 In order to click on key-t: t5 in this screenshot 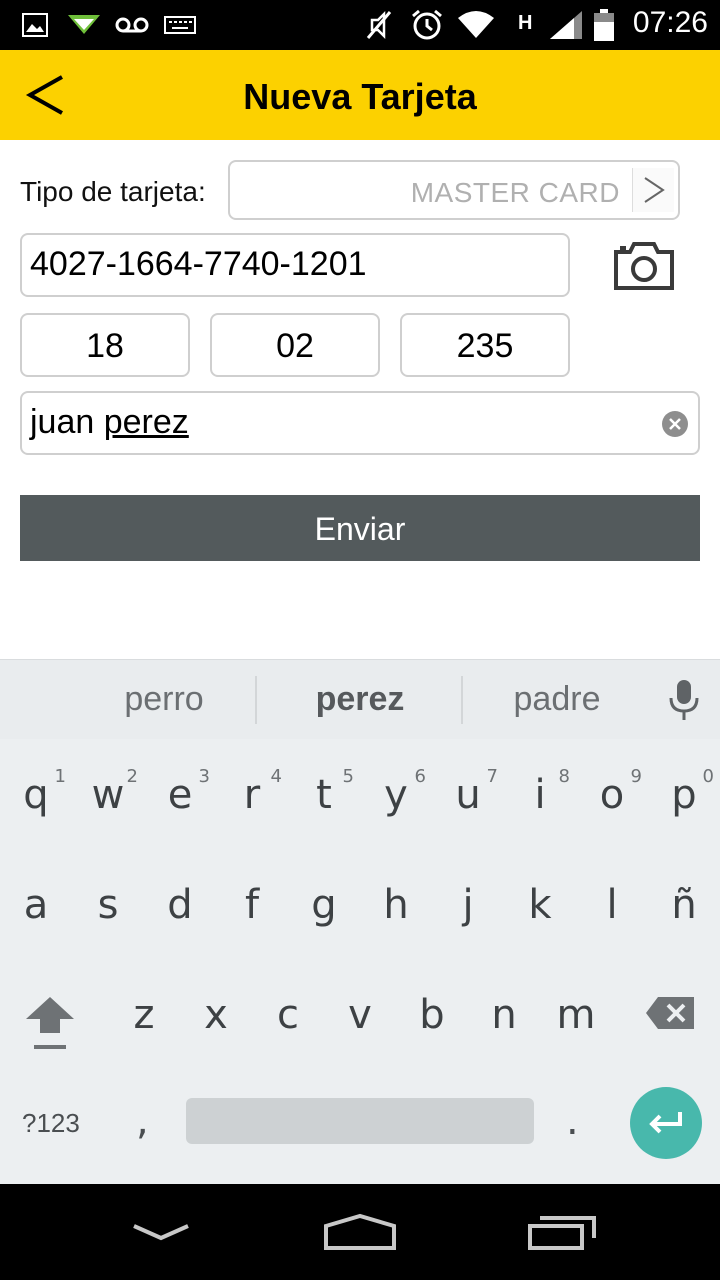, I will do `click(324, 792)`.